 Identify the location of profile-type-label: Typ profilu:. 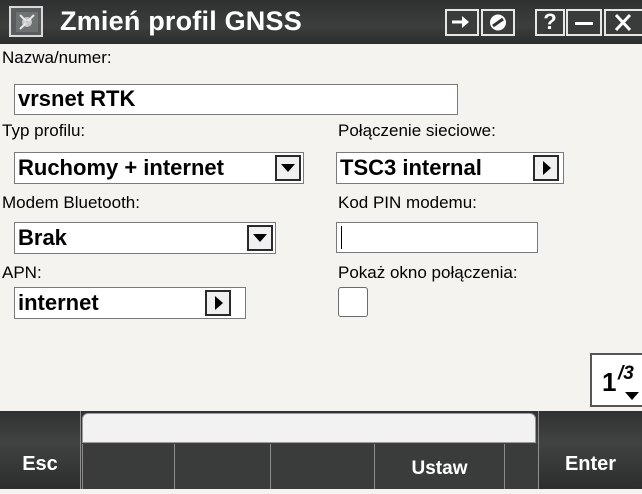
(44, 130).